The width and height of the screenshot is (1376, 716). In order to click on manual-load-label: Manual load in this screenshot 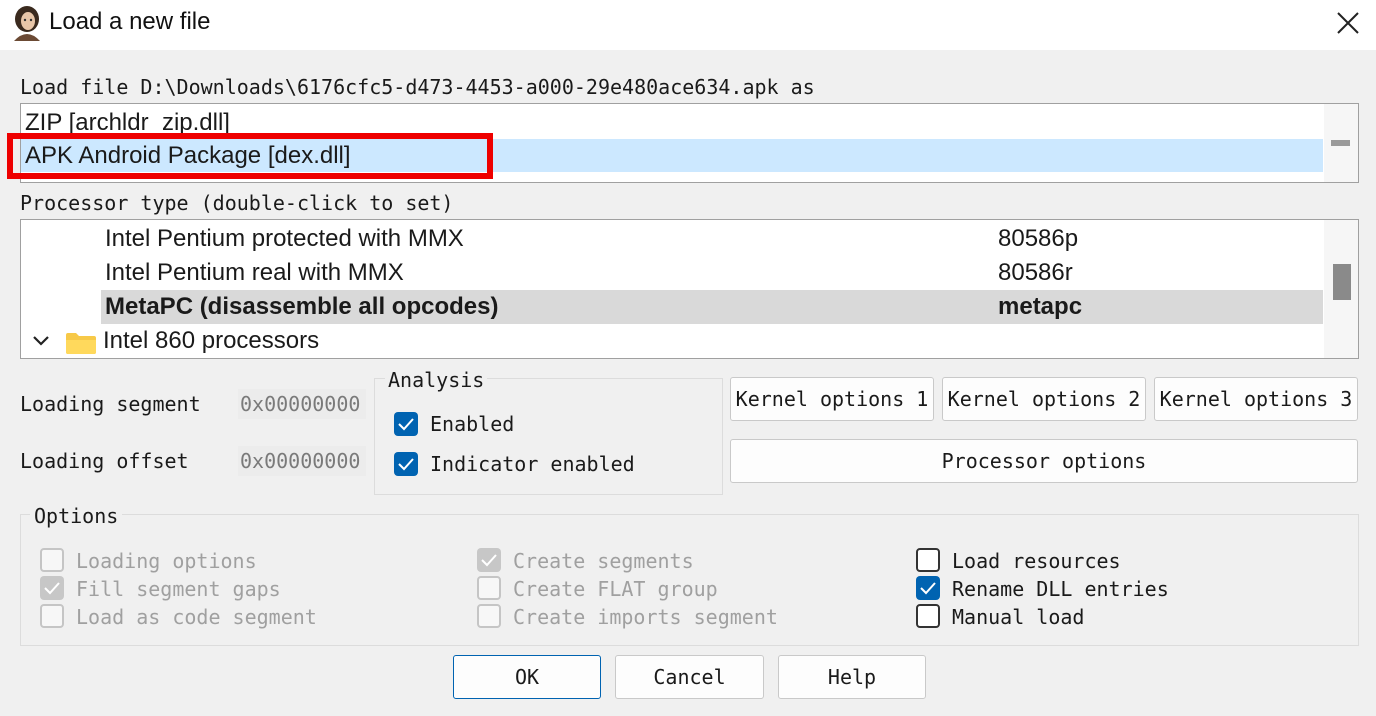, I will do `click(1018, 617)`.